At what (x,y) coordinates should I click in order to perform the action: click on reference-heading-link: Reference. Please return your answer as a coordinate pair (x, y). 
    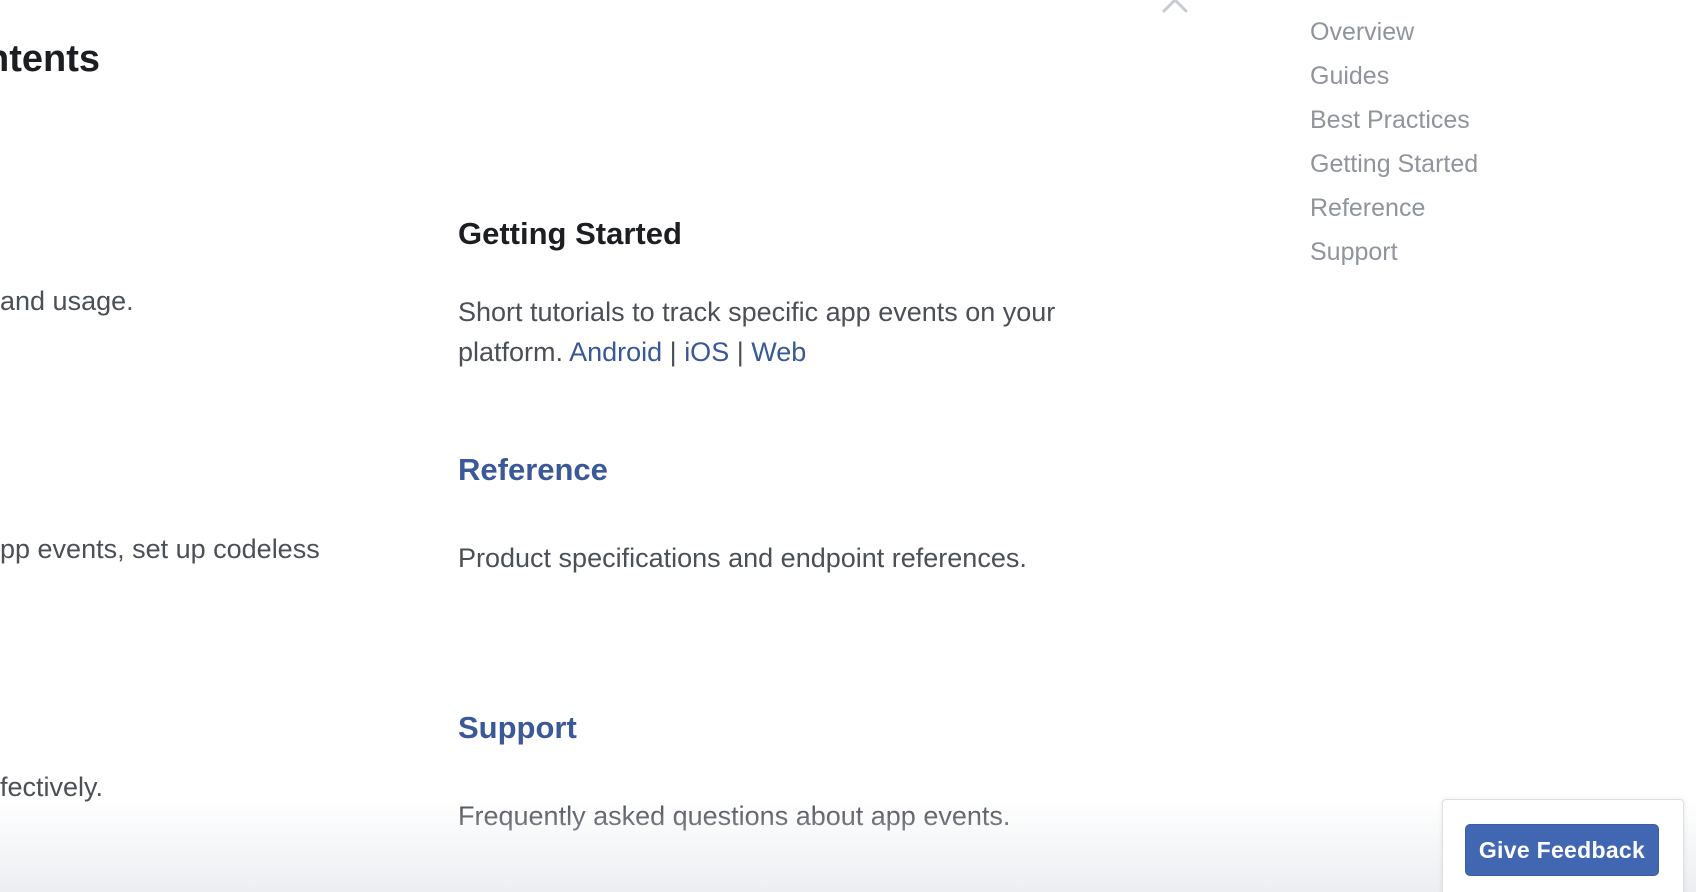
    Looking at the image, I should click on (533, 470).